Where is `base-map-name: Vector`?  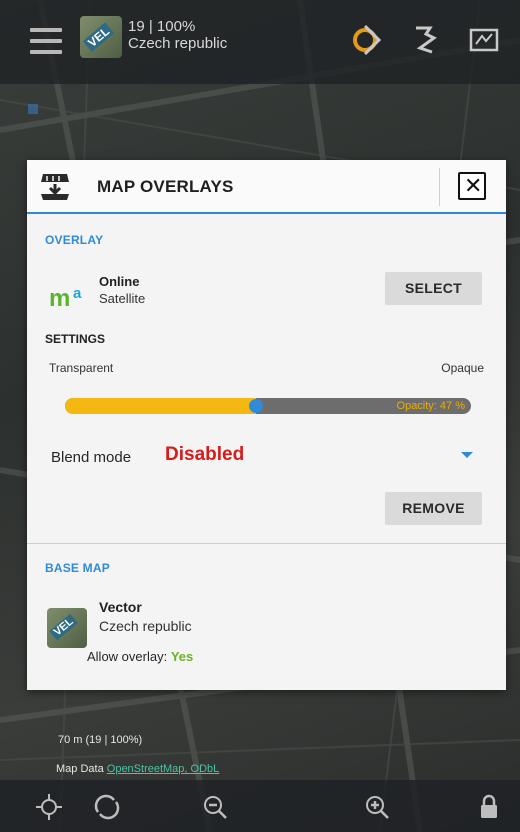 base-map-name: Vector is located at coordinates (120, 607).